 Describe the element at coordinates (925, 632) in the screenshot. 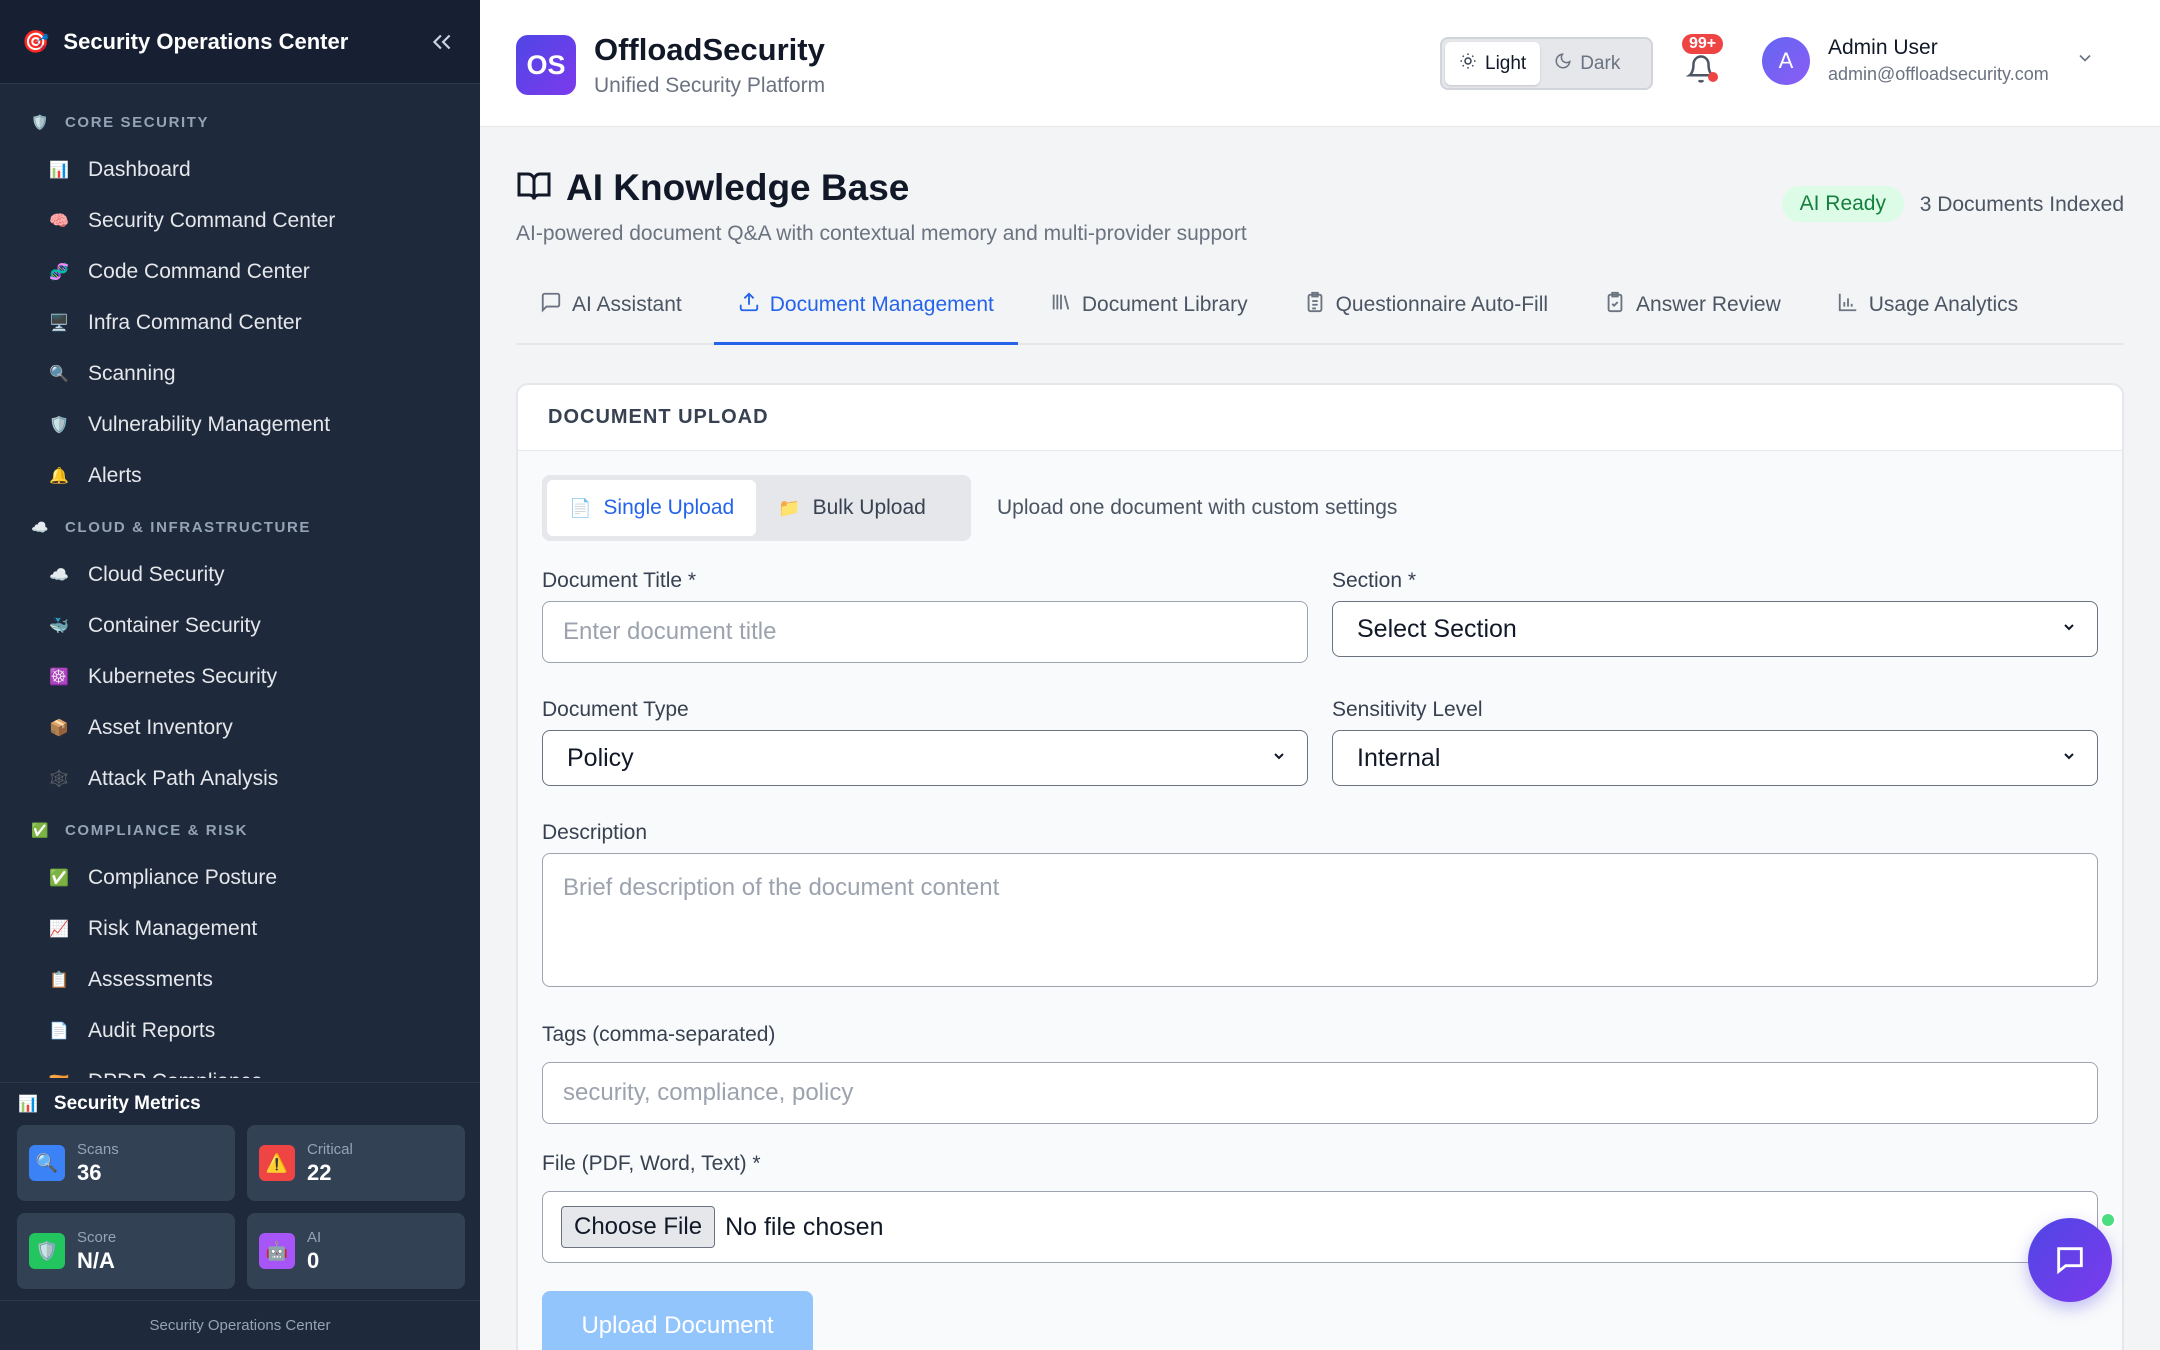

I see `document-title-input: Enter document title` at that location.